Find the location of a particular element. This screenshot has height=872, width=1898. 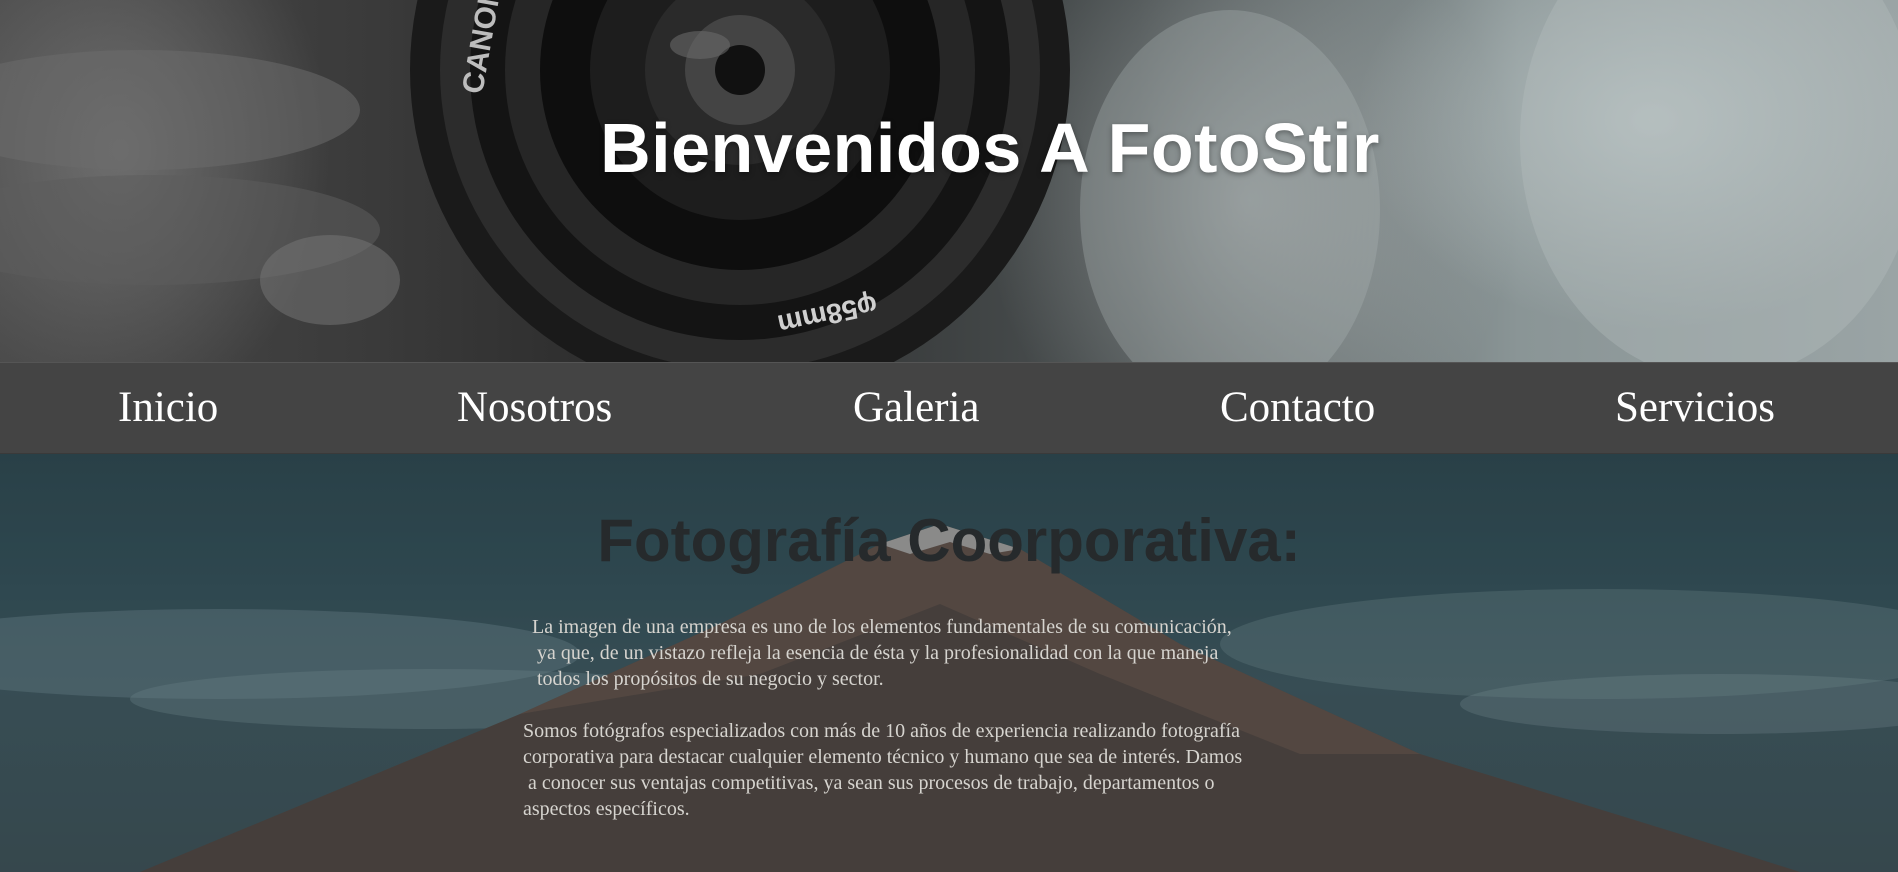

page-title: Bienvenidos A FotoStir is located at coordinates (990, 148).